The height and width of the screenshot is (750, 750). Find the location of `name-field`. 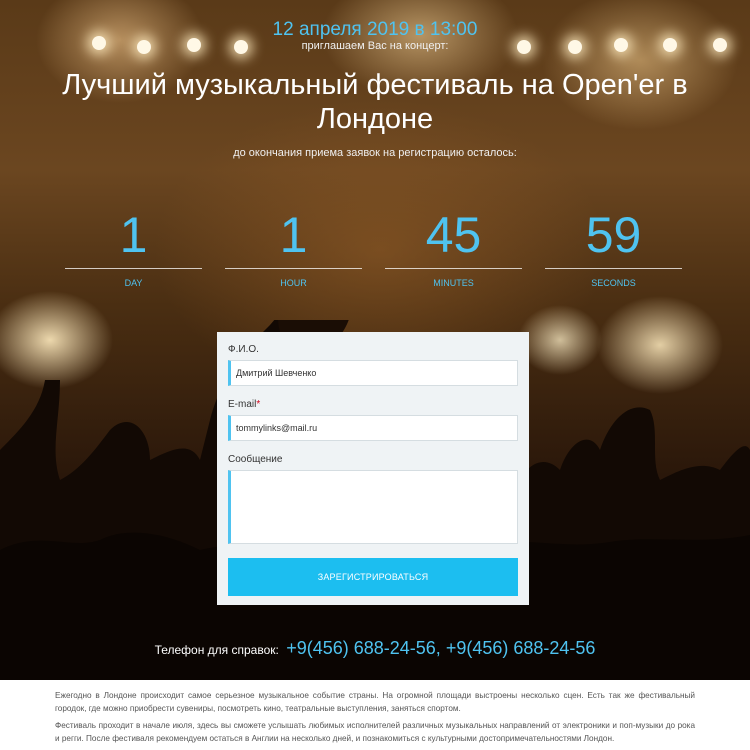

name-field is located at coordinates (373, 373).